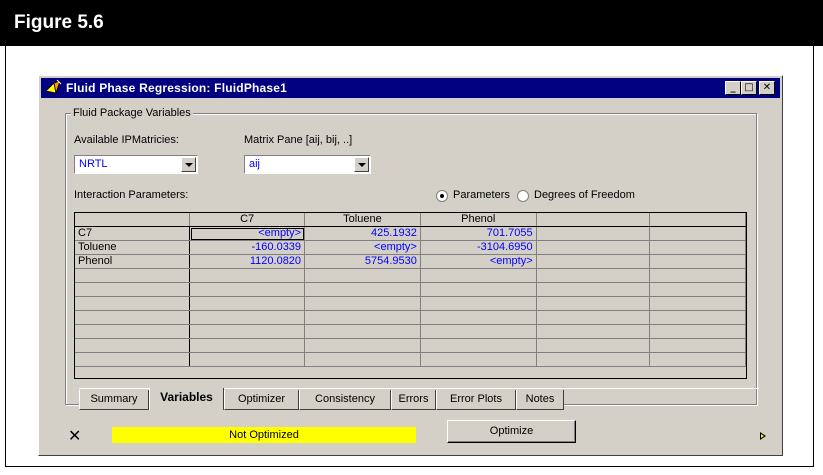 The width and height of the screenshot is (823, 475). What do you see at coordinates (413, 400) in the screenshot?
I see `tab-errors: Errors` at bounding box center [413, 400].